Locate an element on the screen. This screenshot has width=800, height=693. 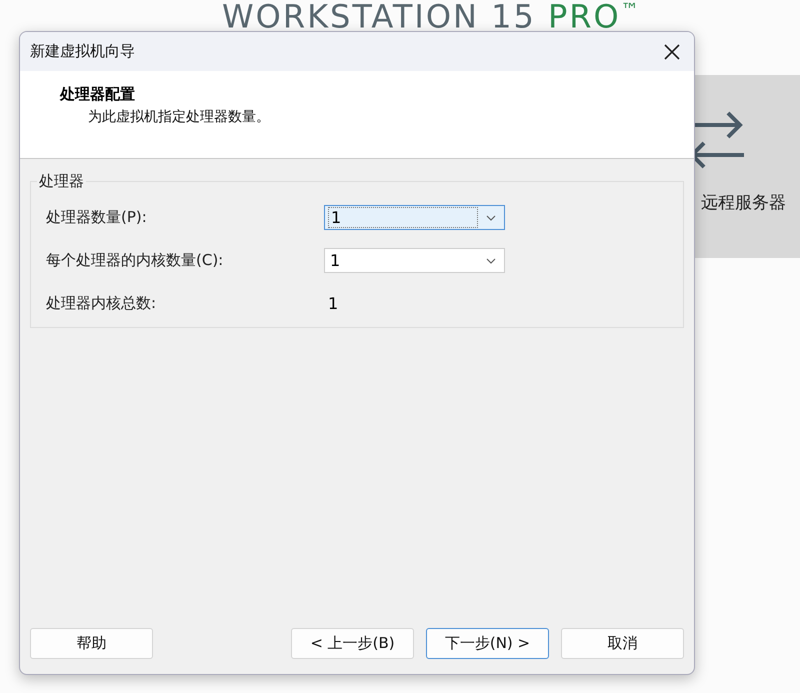
group-title: 处理器 is located at coordinates (61, 181).